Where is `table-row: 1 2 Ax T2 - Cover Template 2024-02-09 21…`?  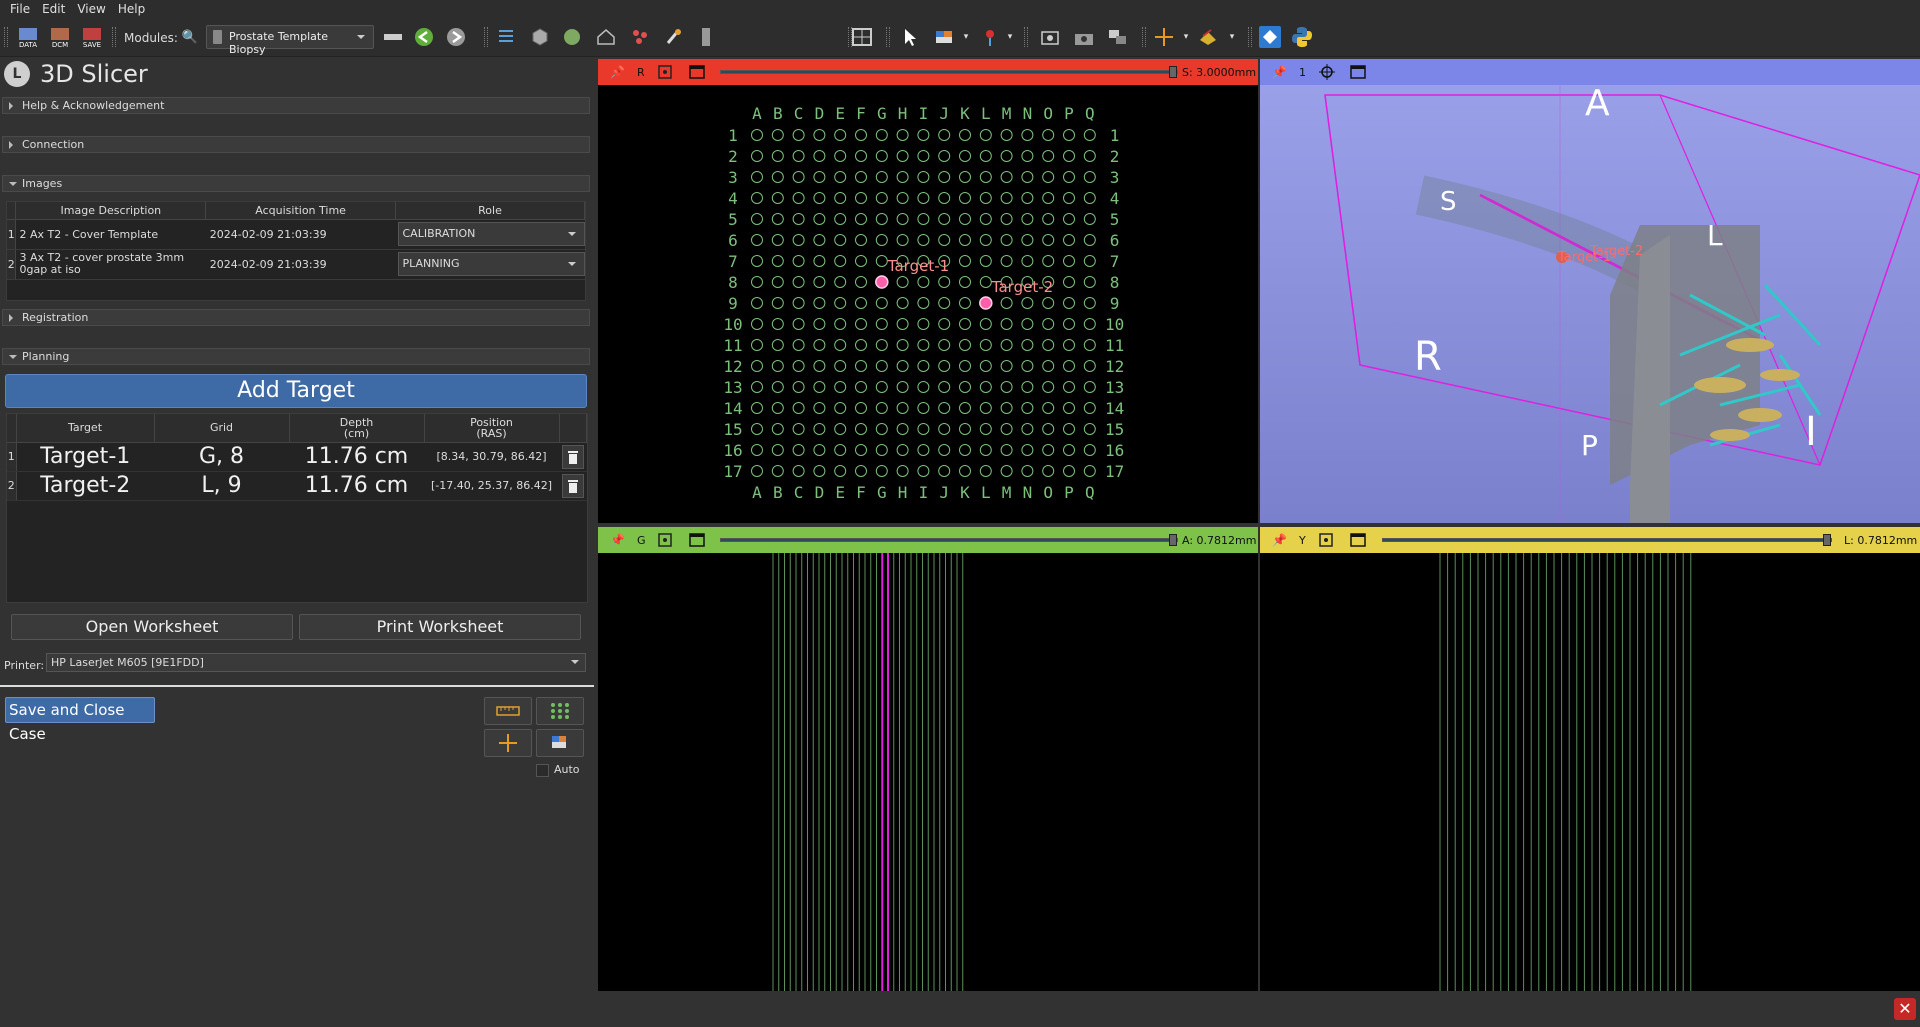 table-row: 1 2 Ax T2 - Cover Template 2024-02-09 21… is located at coordinates (296, 234).